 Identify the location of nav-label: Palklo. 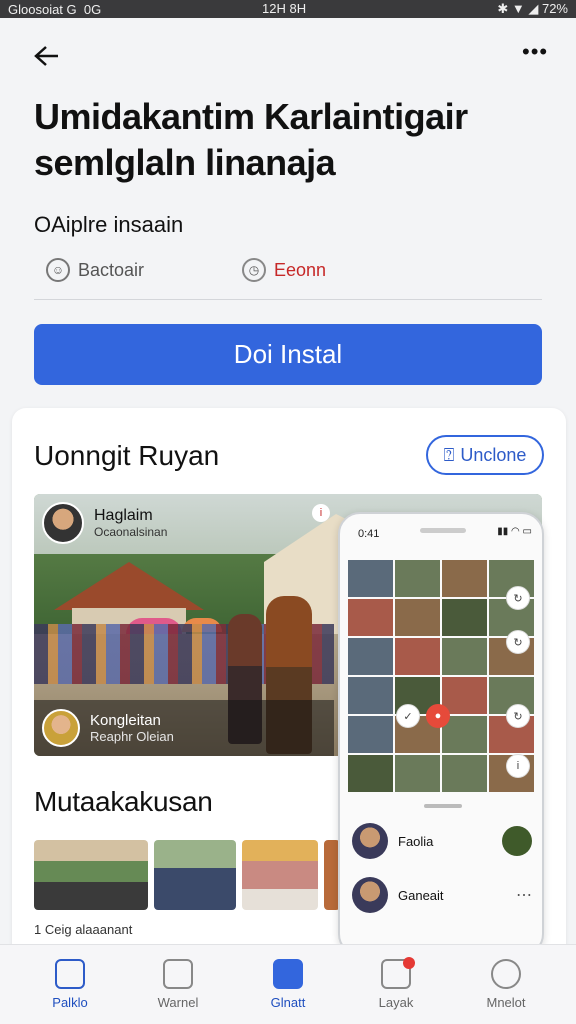
(70, 1002).